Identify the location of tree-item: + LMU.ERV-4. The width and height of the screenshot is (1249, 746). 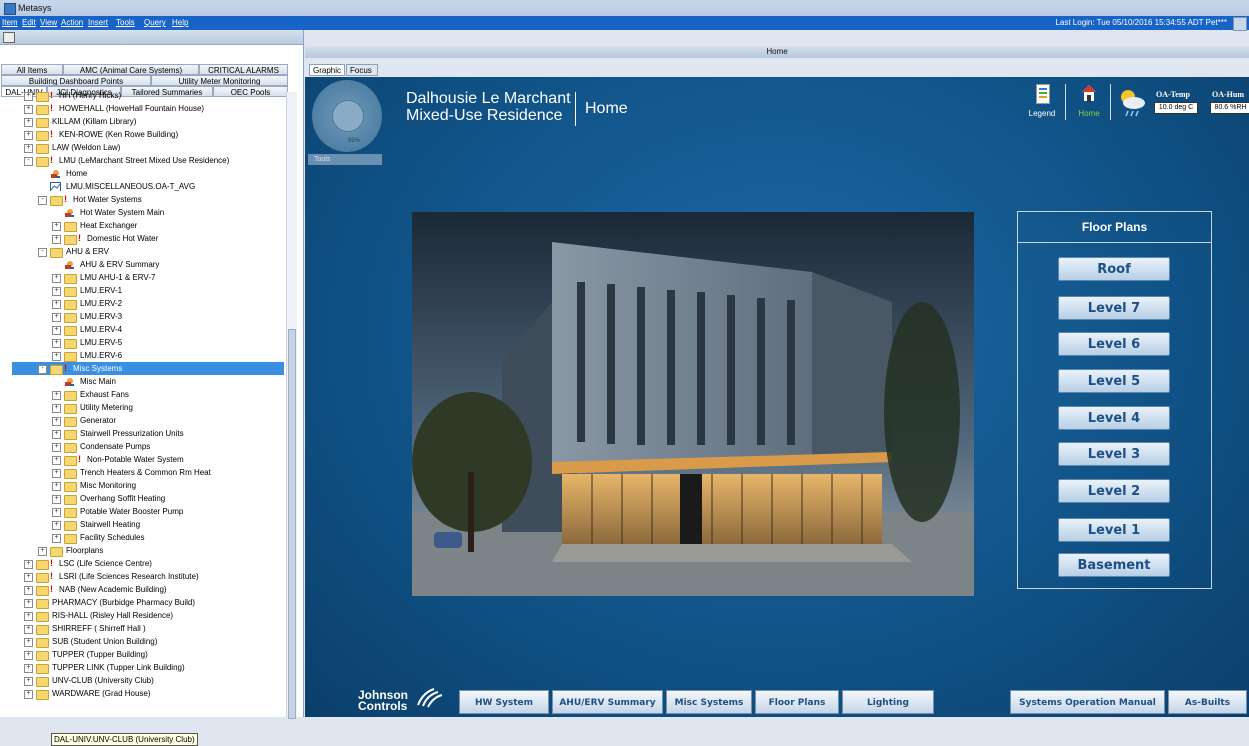
(143, 329).